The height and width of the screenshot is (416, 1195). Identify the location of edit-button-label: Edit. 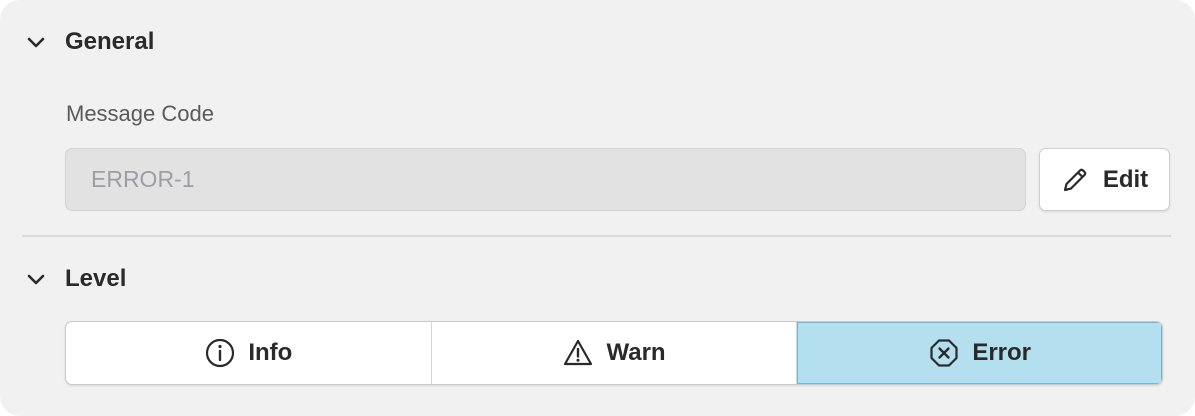
(1125, 179).